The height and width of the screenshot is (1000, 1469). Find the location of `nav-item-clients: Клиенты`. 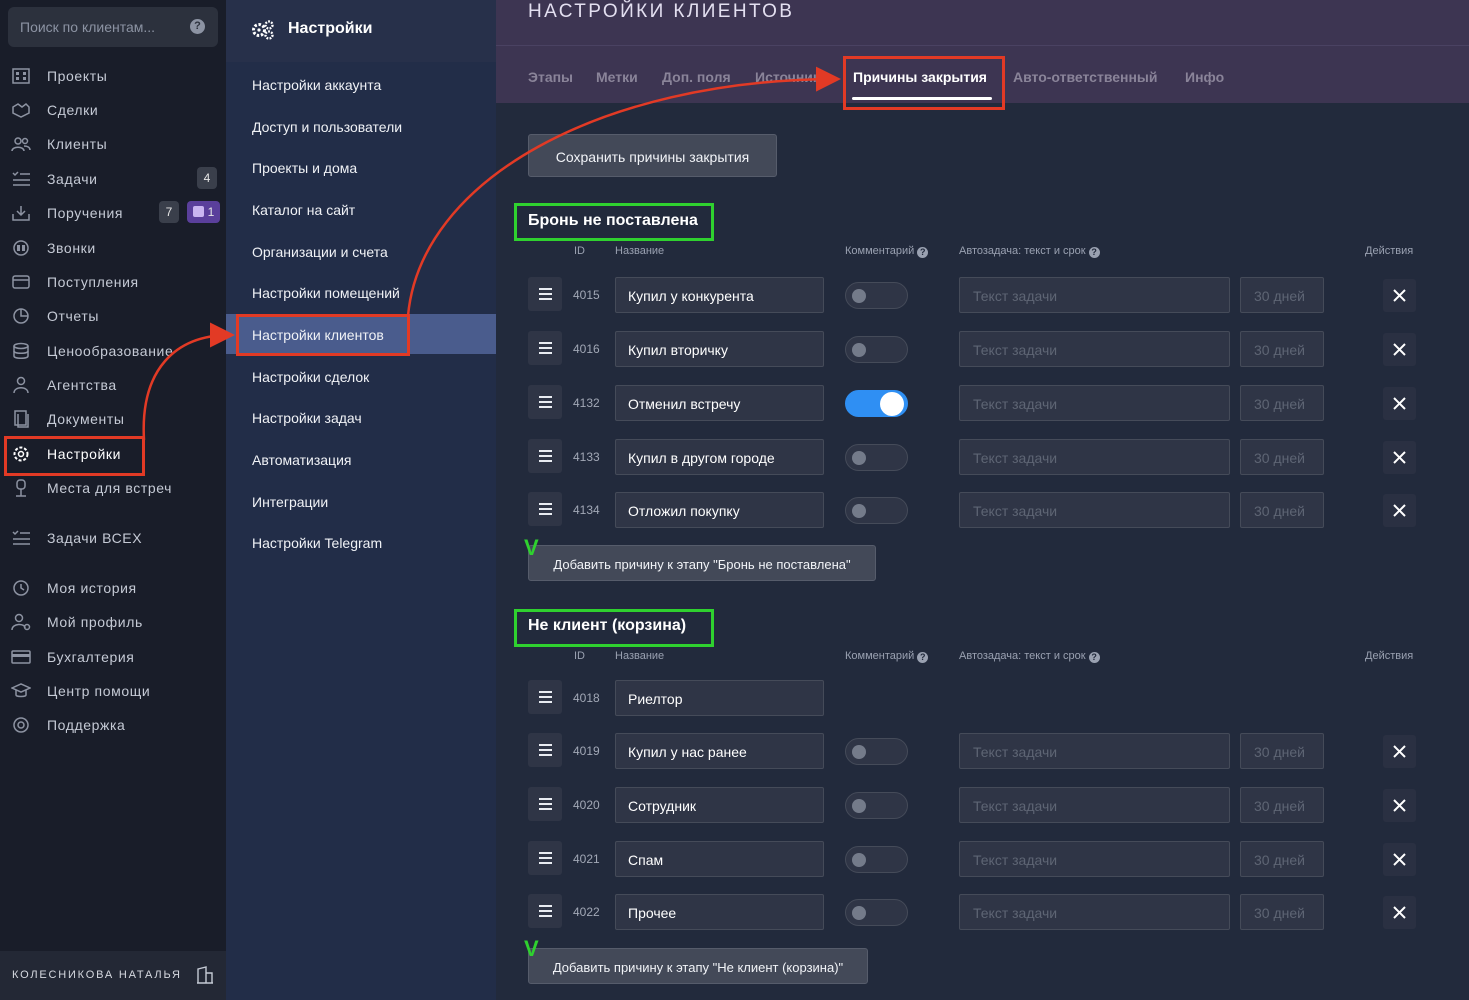

nav-item-clients: Клиенты is located at coordinates (113, 144).